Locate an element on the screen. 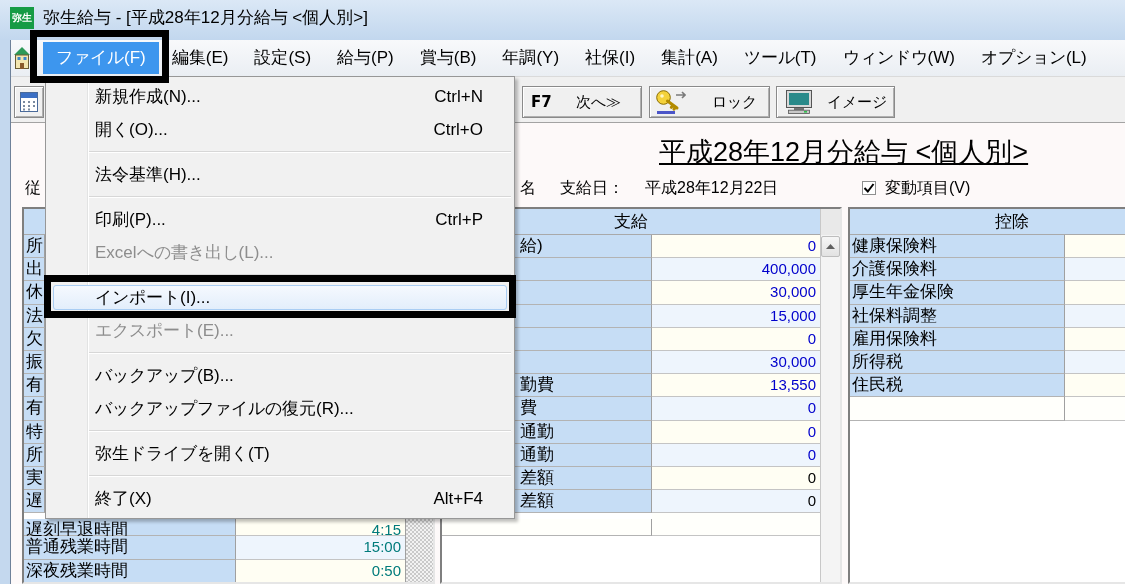 This screenshot has width=1125, height=584. row-label: 普通残業時間 is located at coordinates (130, 548).